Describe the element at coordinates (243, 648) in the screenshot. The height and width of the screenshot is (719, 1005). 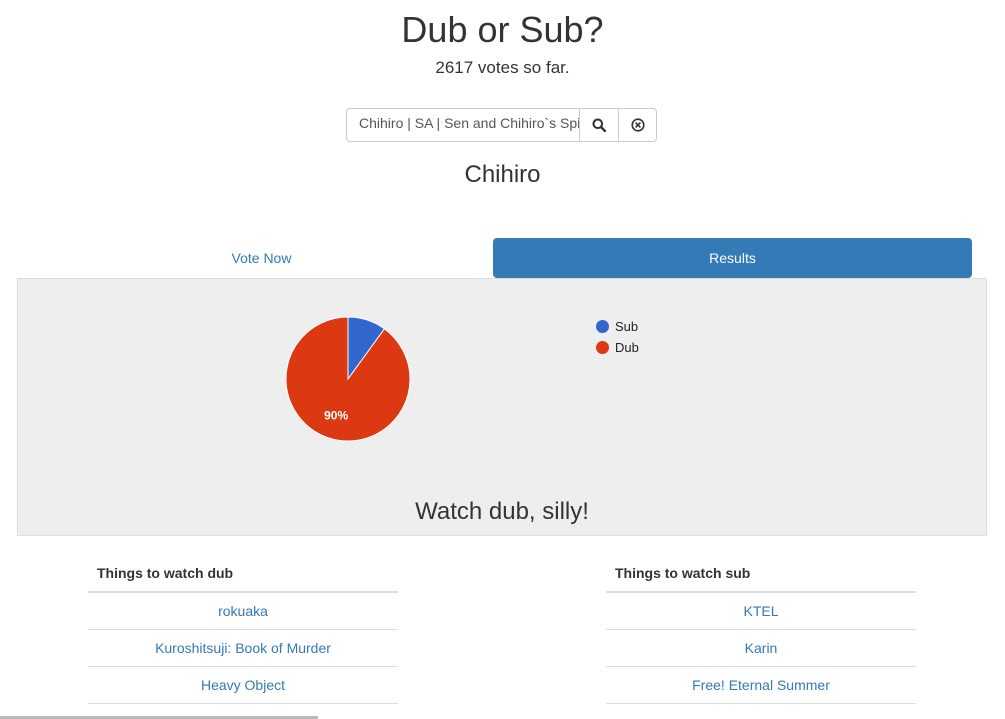
I see `list-item: Kuroshitsuji: Book of Murder` at that location.